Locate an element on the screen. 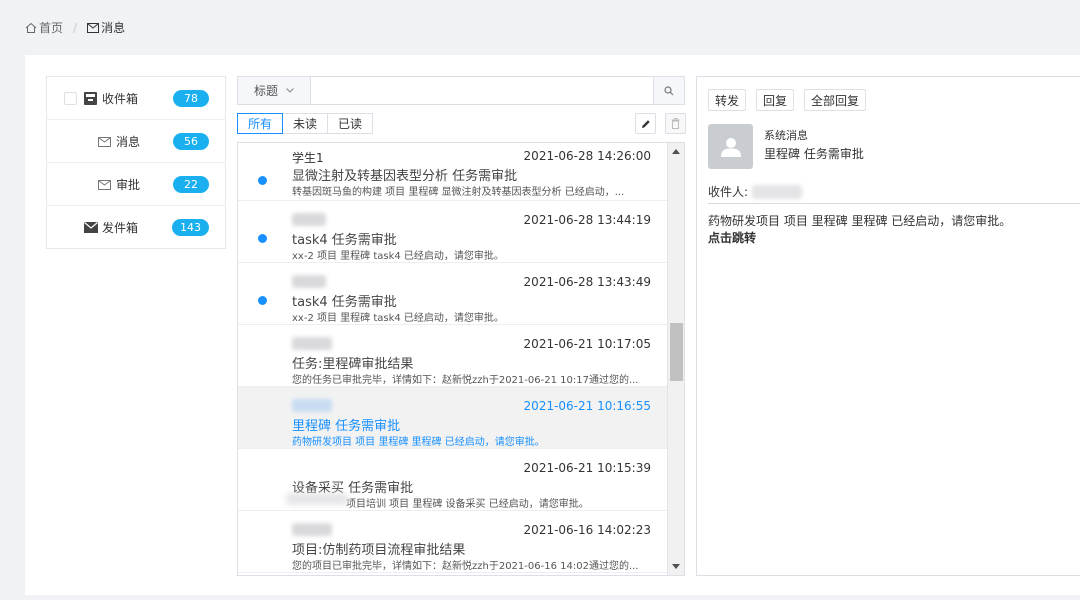 This screenshot has height=600, width=1080. message-list-scrollbar is located at coordinates (675, 359).